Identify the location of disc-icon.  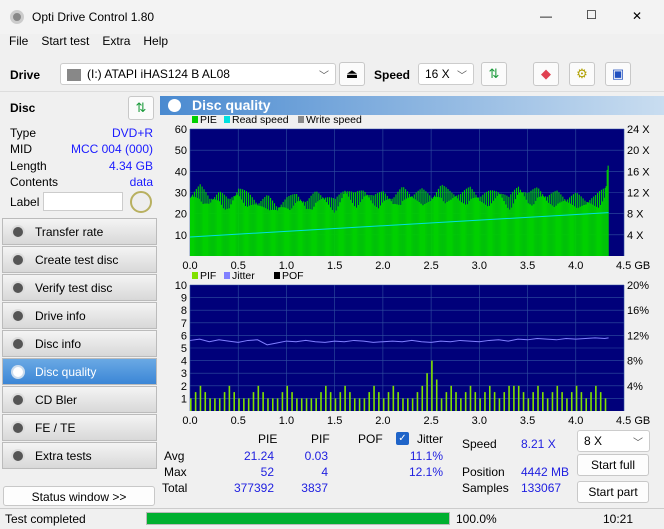
(18, 455).